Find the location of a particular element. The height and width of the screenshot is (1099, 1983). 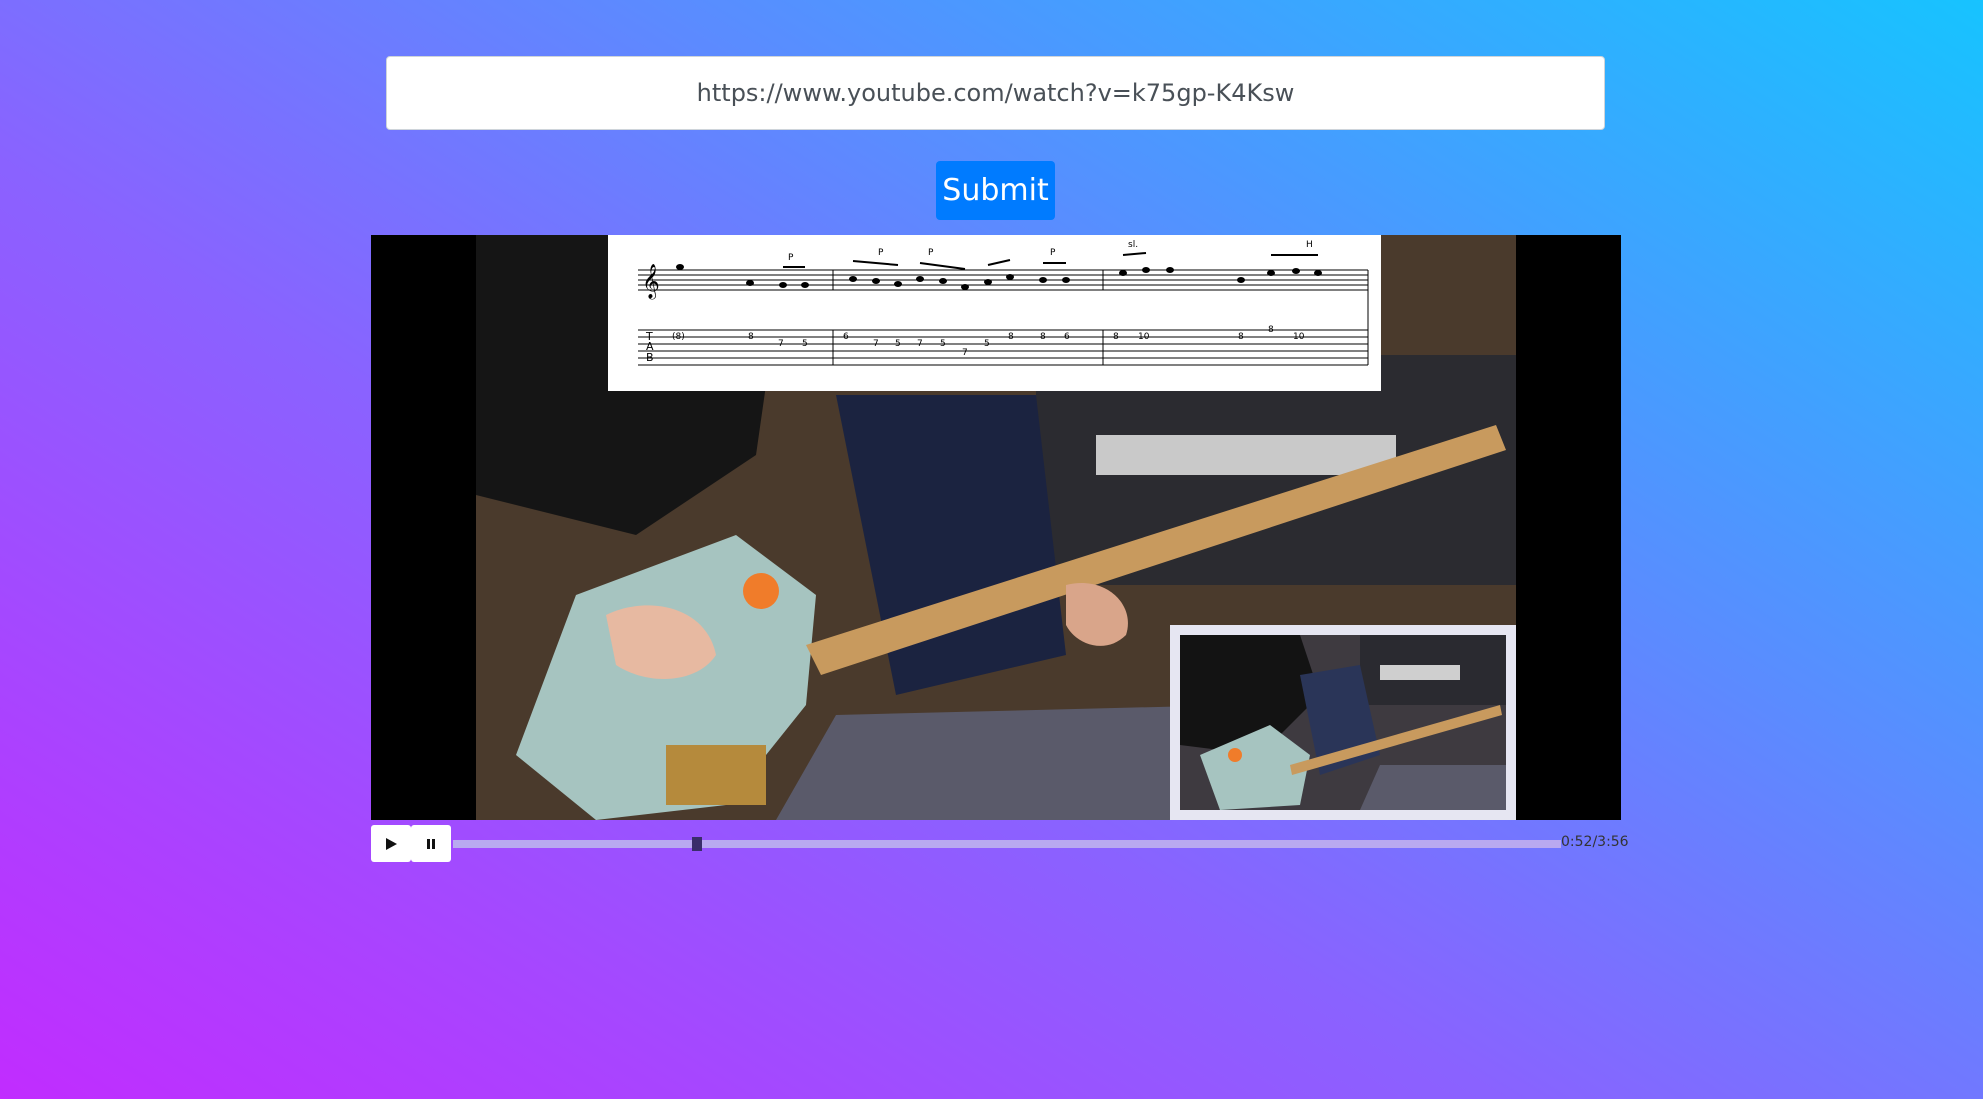

play-button is located at coordinates (391, 843).